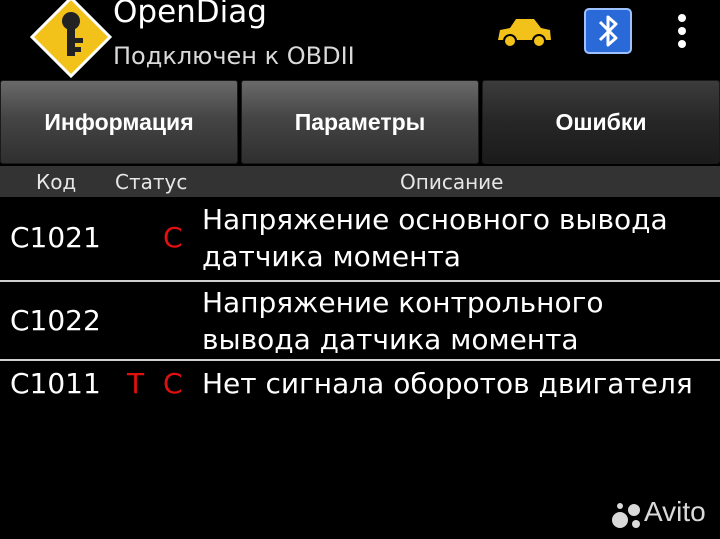  Describe the element at coordinates (151, 182) in the screenshot. I see `column-header-status: Статус` at that location.